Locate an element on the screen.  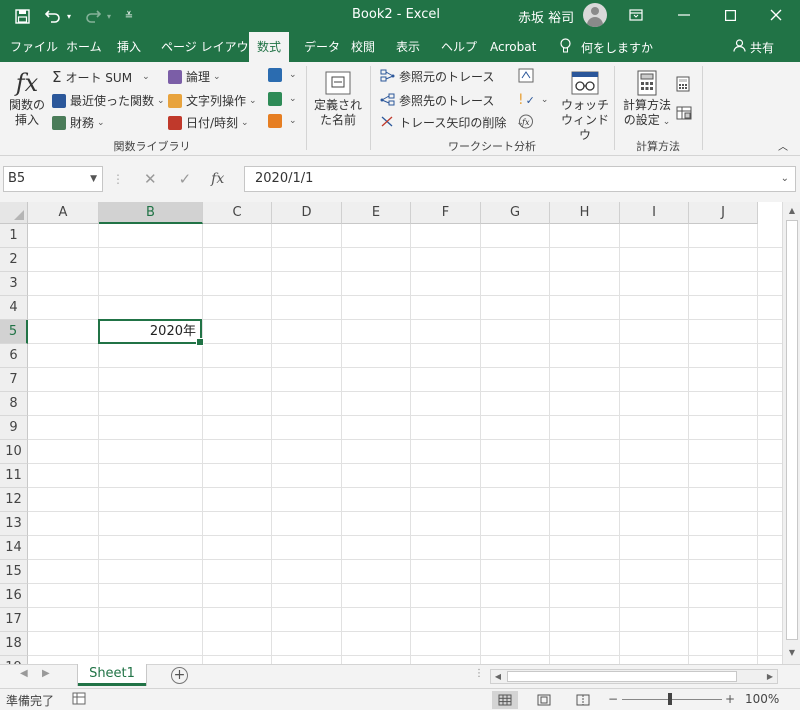
math-button: ⌄ is located at coordinates (282, 99).